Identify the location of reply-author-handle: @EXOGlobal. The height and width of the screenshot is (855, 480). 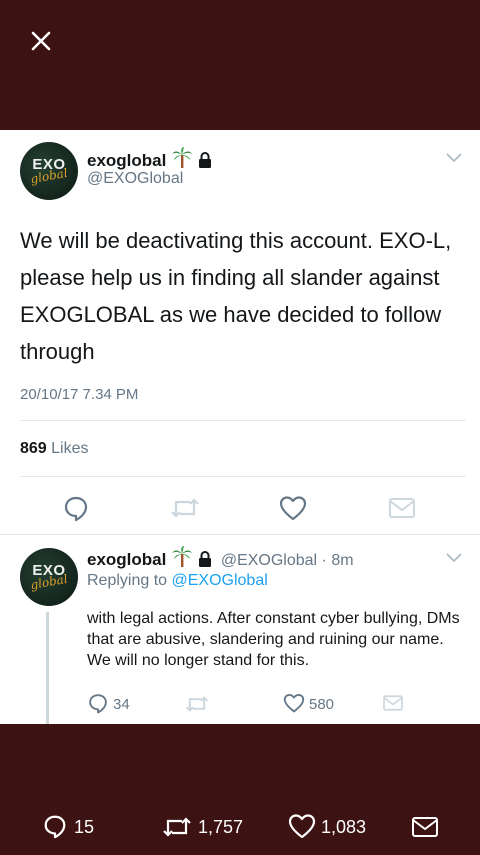
(269, 560).